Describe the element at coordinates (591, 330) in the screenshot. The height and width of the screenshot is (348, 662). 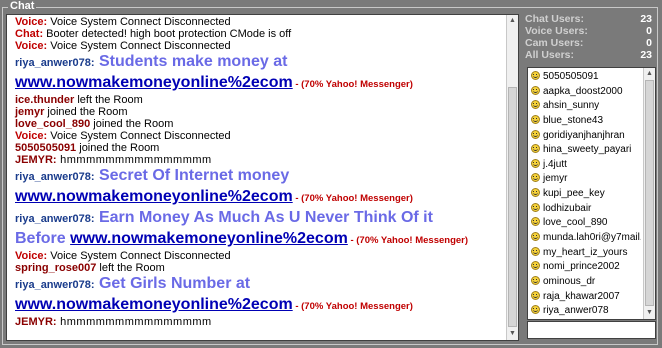
I see `message-input` at that location.